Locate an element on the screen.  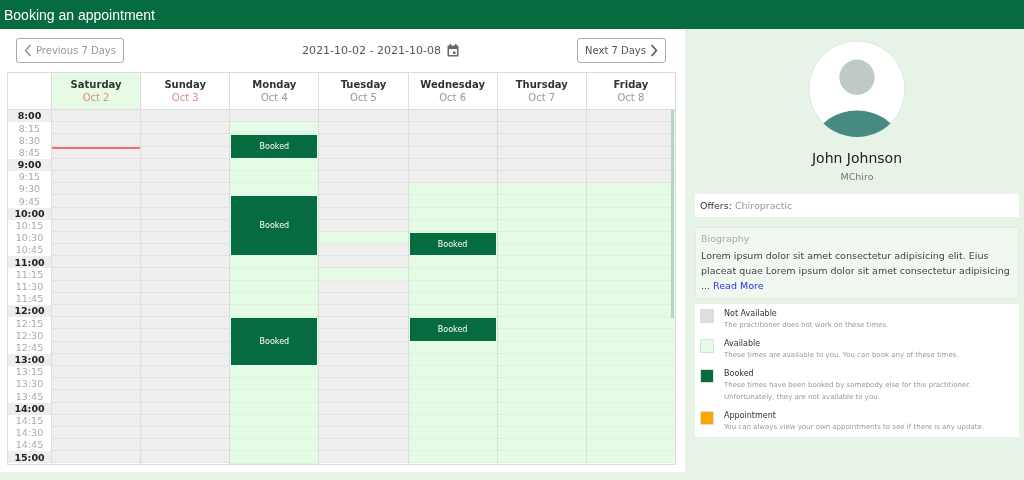
time-label: 11:30 is located at coordinates (29, 286).